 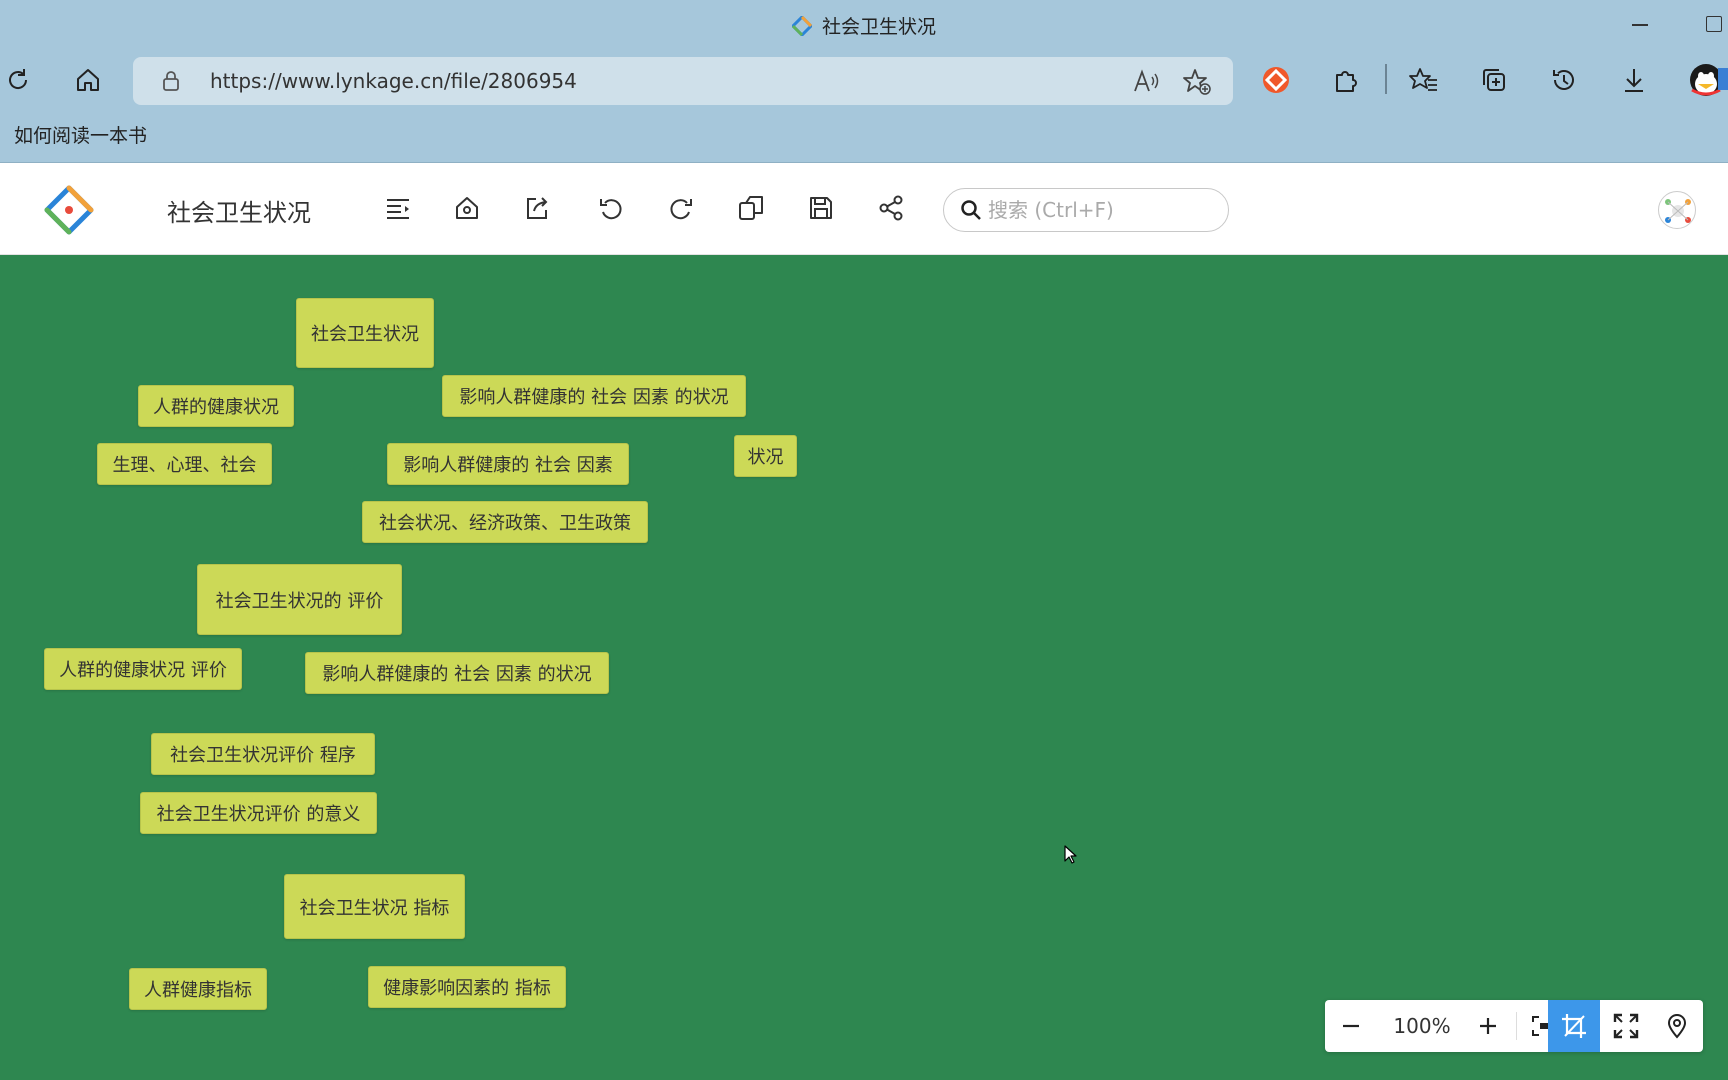 I want to click on outline-button, so click(x=398, y=208).